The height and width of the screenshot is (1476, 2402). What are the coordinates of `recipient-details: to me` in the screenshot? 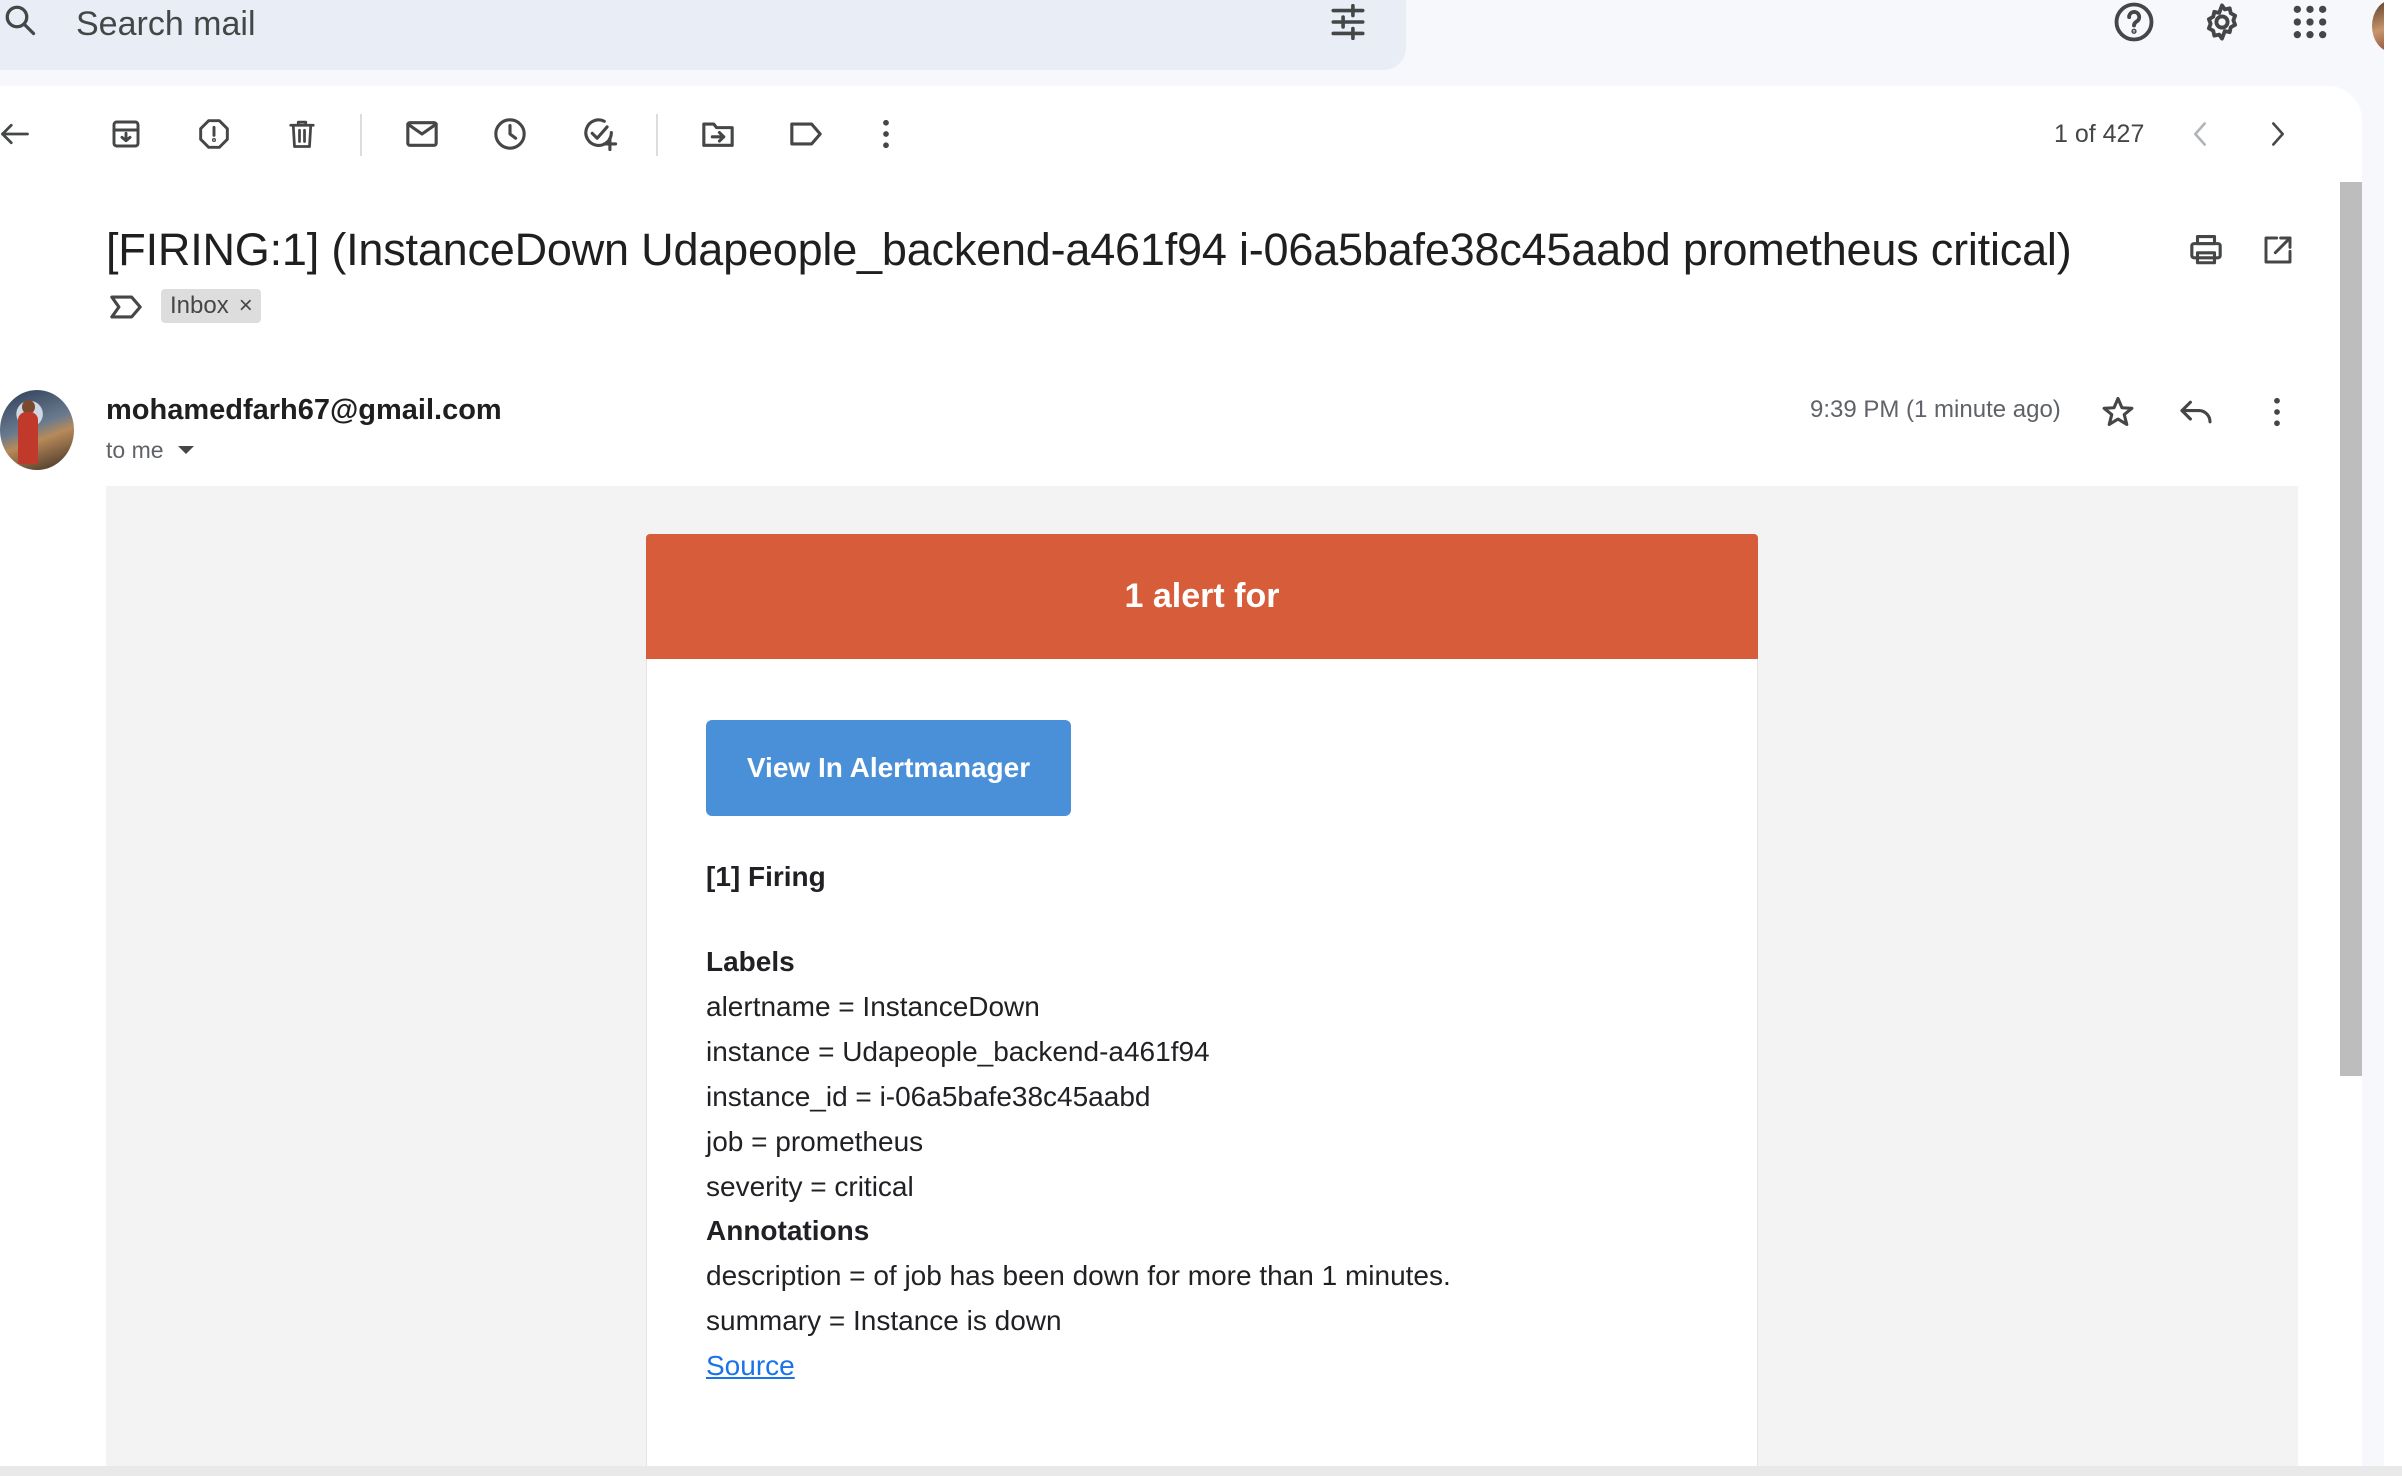 It's located at (150, 450).